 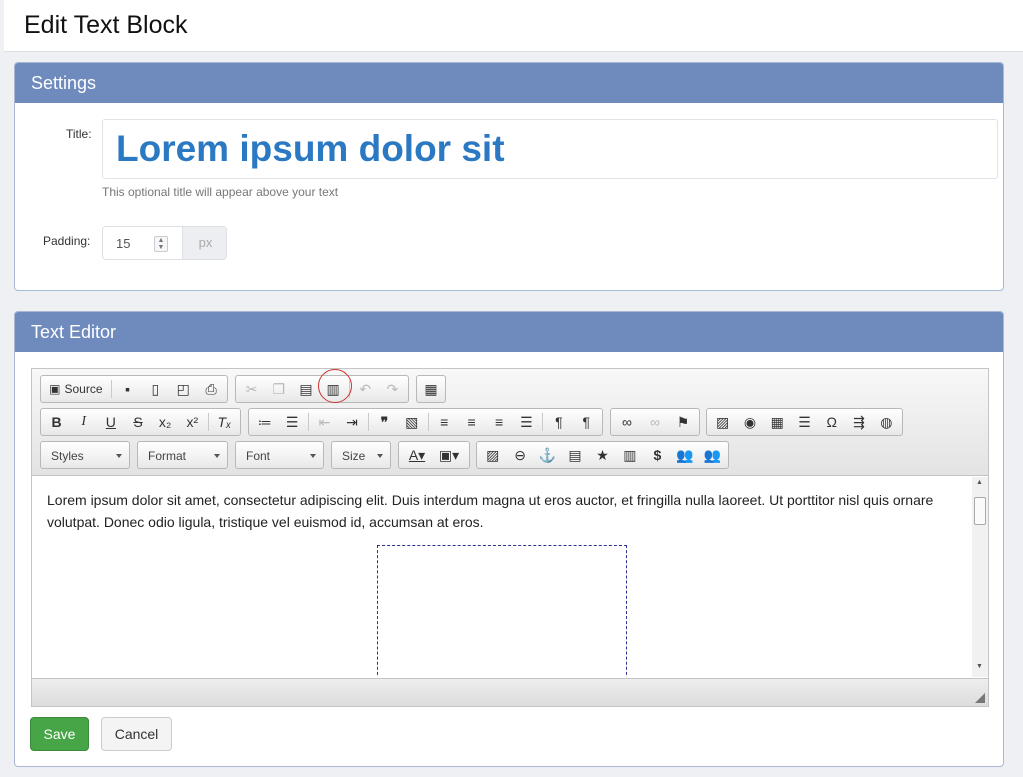 What do you see at coordinates (492, 455) in the screenshot?
I see `image-map-icon: ▨` at bounding box center [492, 455].